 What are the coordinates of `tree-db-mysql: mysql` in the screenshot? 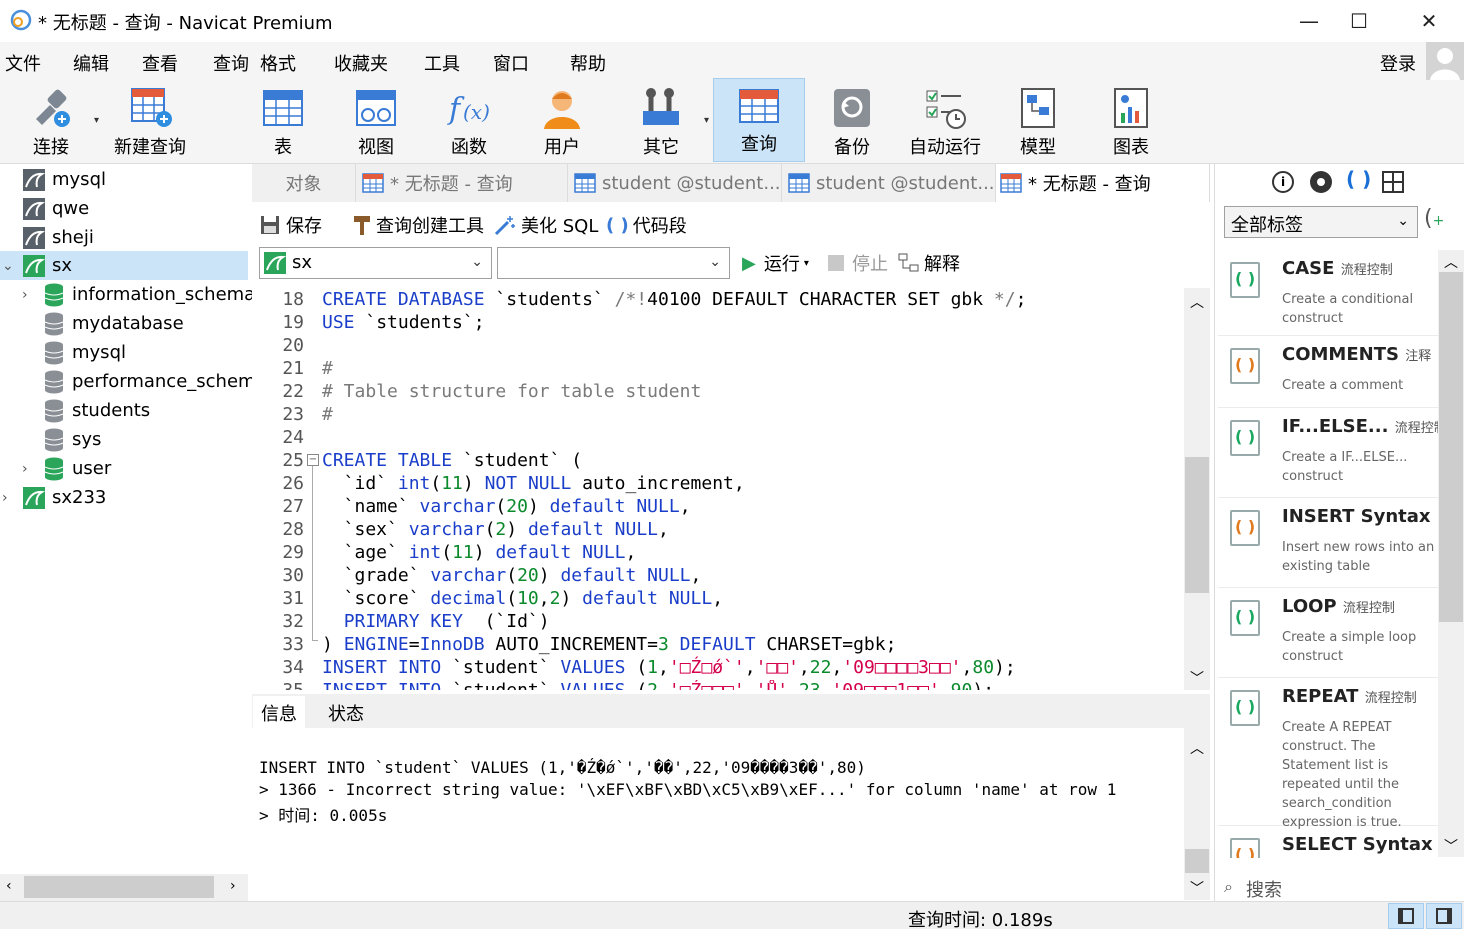 It's located at (124, 352).